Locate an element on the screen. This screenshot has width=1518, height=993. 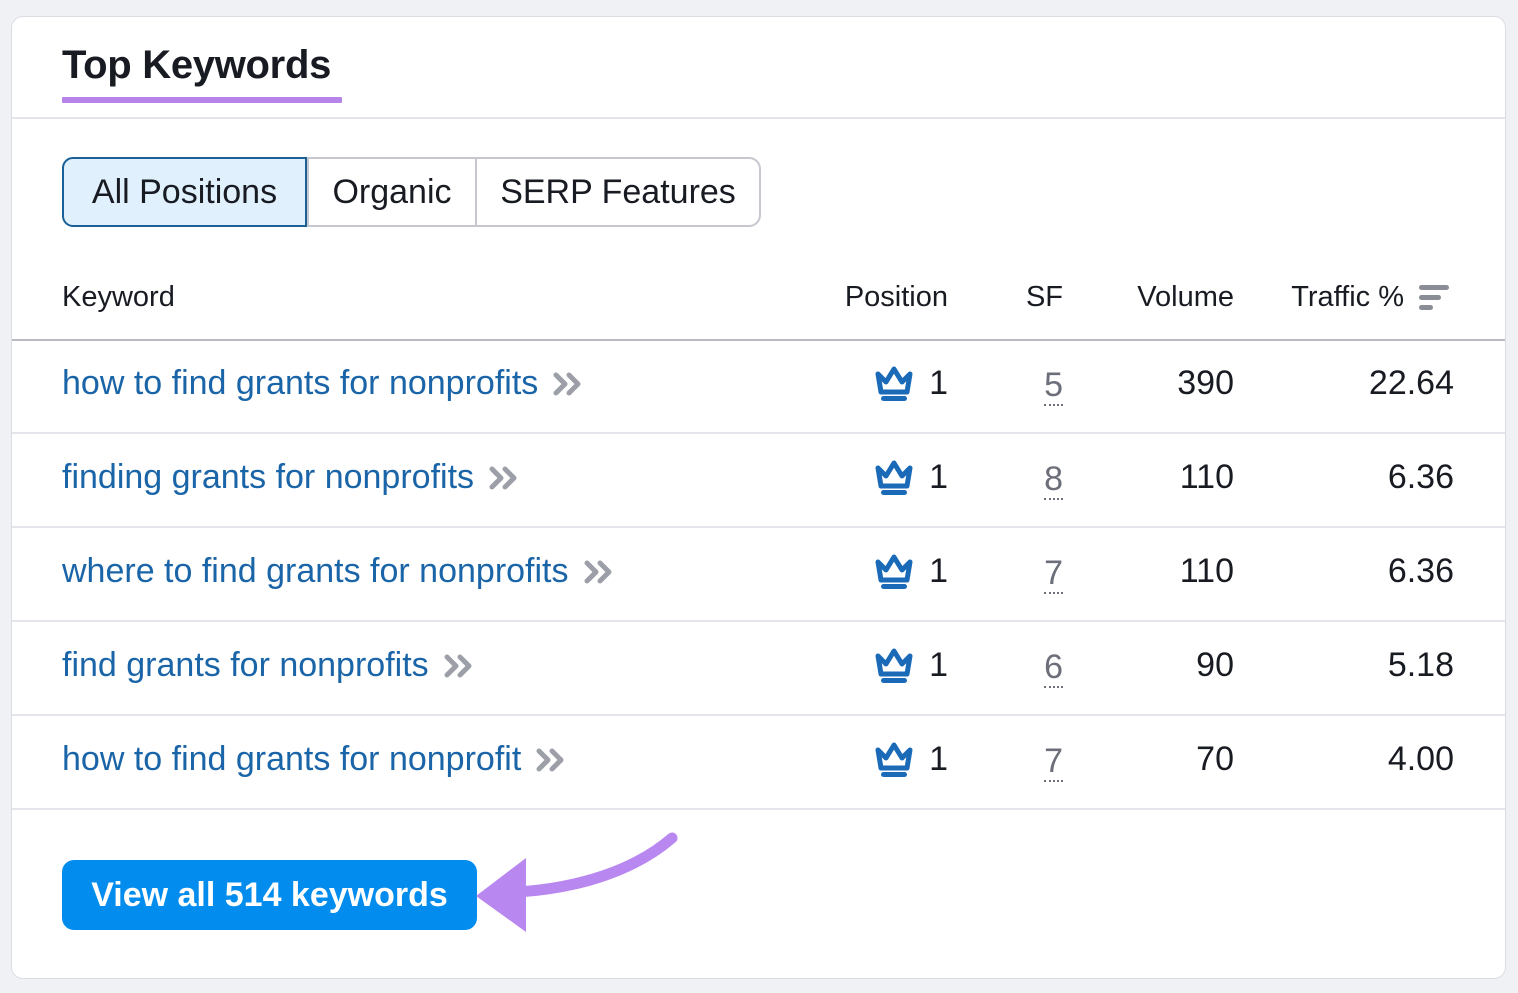
keyword-text: how to find grants for nonprofits is located at coordinates (300, 383).